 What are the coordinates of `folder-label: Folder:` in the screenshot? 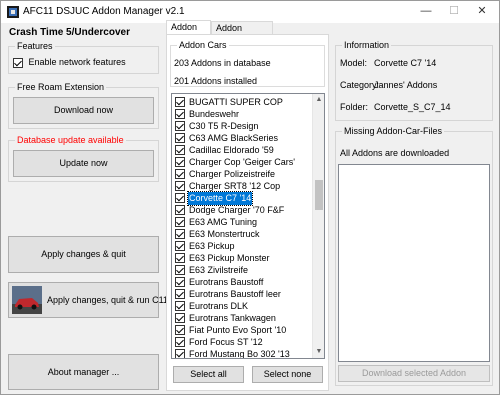 It's located at (354, 107).